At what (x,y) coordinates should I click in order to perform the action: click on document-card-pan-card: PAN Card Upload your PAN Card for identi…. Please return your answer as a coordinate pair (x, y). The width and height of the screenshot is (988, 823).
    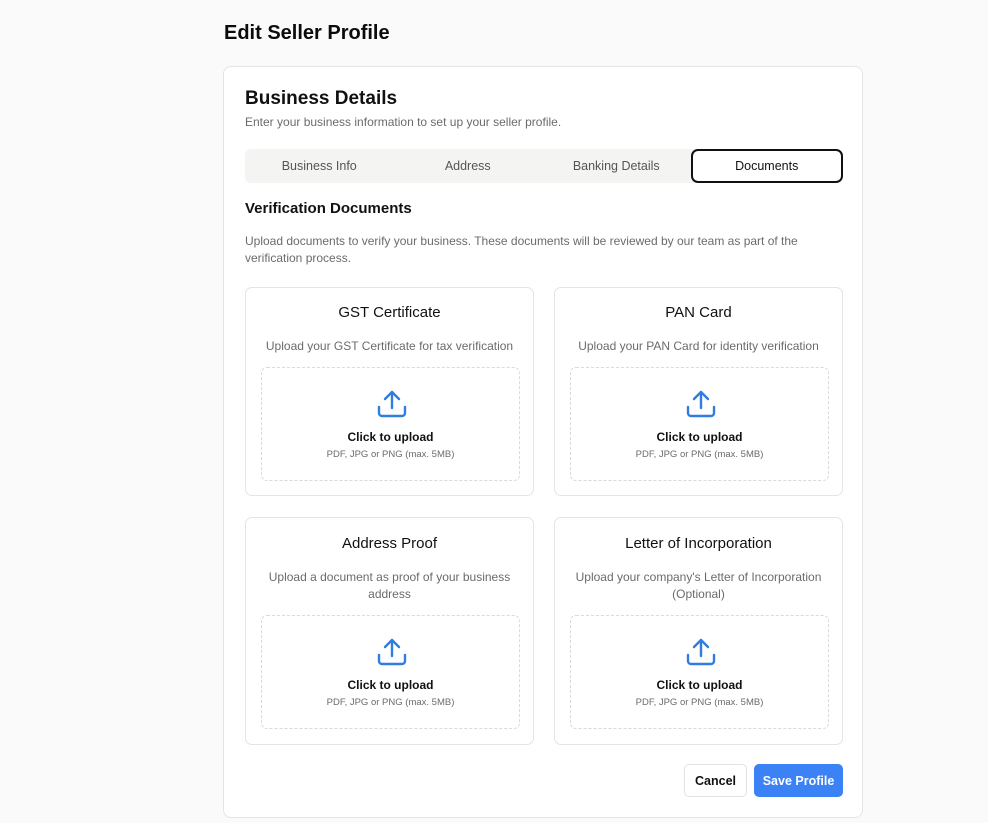
    Looking at the image, I should click on (698, 391).